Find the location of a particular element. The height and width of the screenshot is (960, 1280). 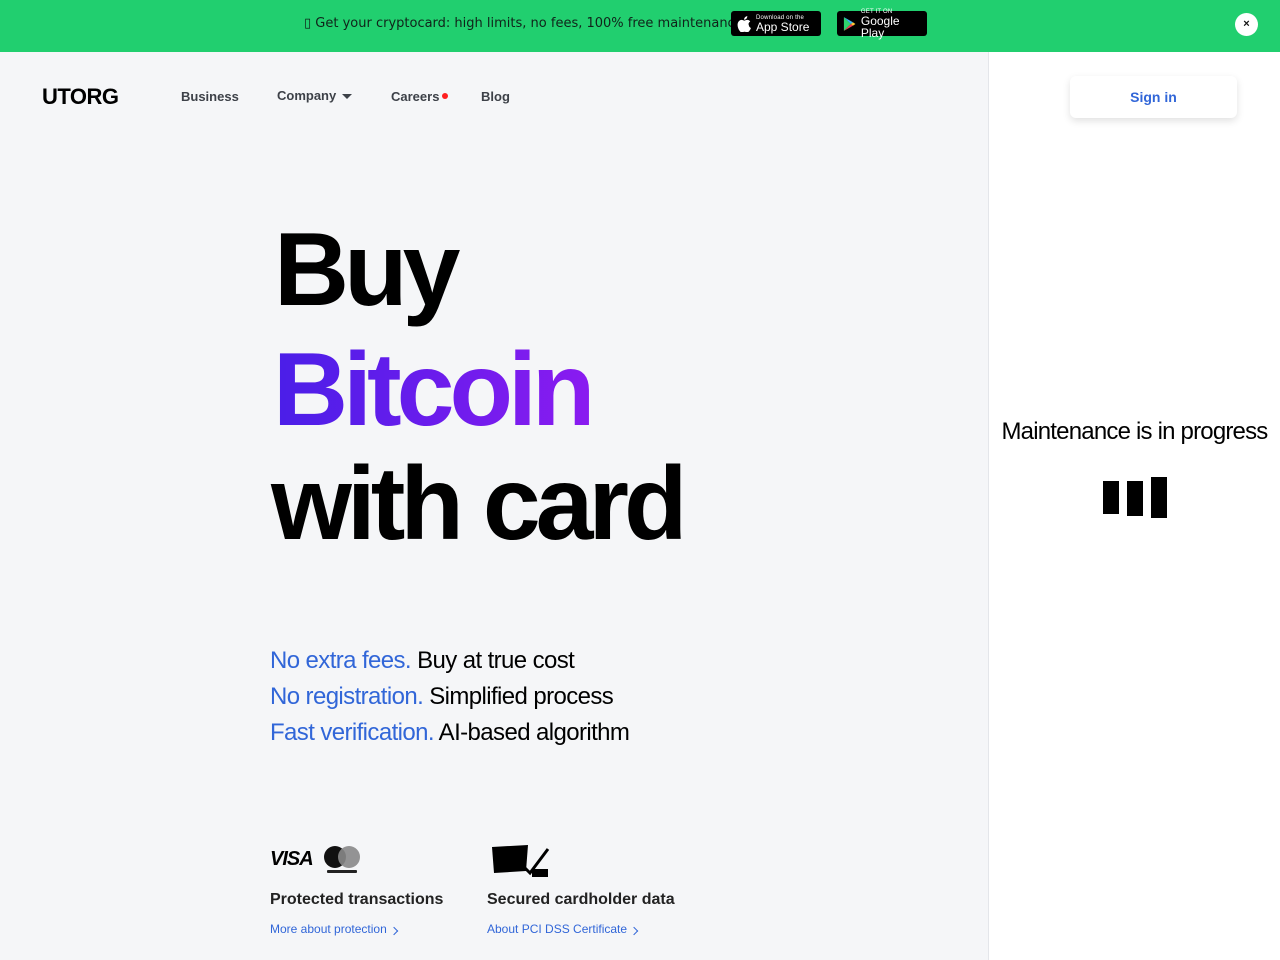

hero-title-line-3: with card is located at coordinates (479, 504).